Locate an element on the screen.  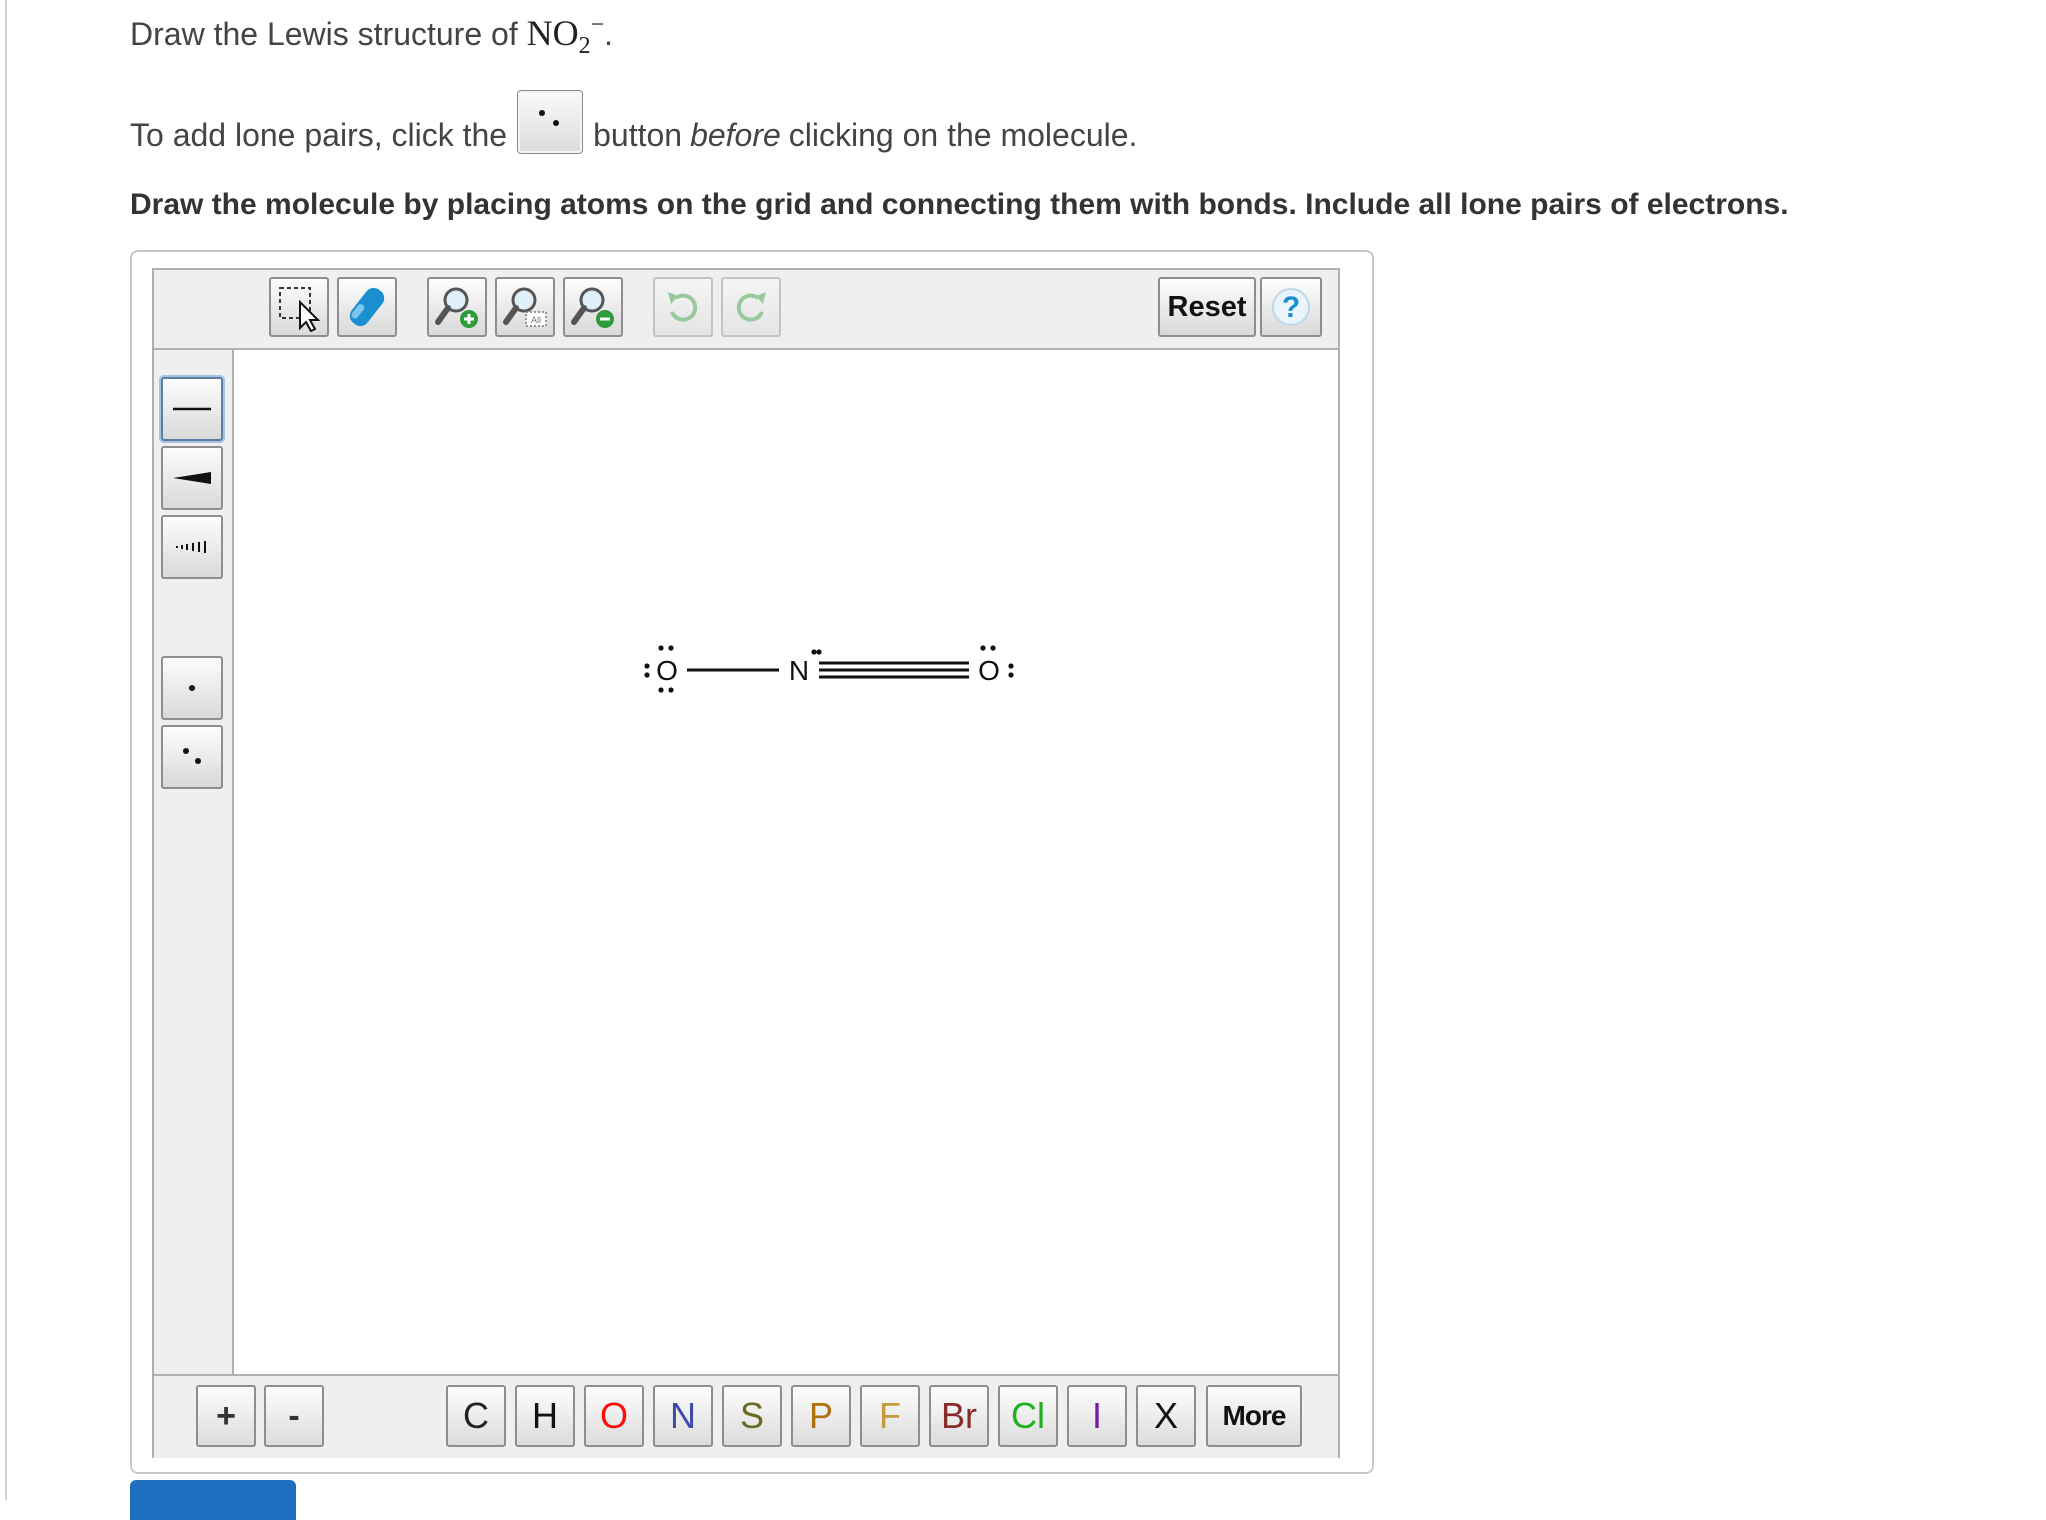
bottom-toolbar: + - C H O N S P F Br Cl I X More is located at coordinates (746, 1416).